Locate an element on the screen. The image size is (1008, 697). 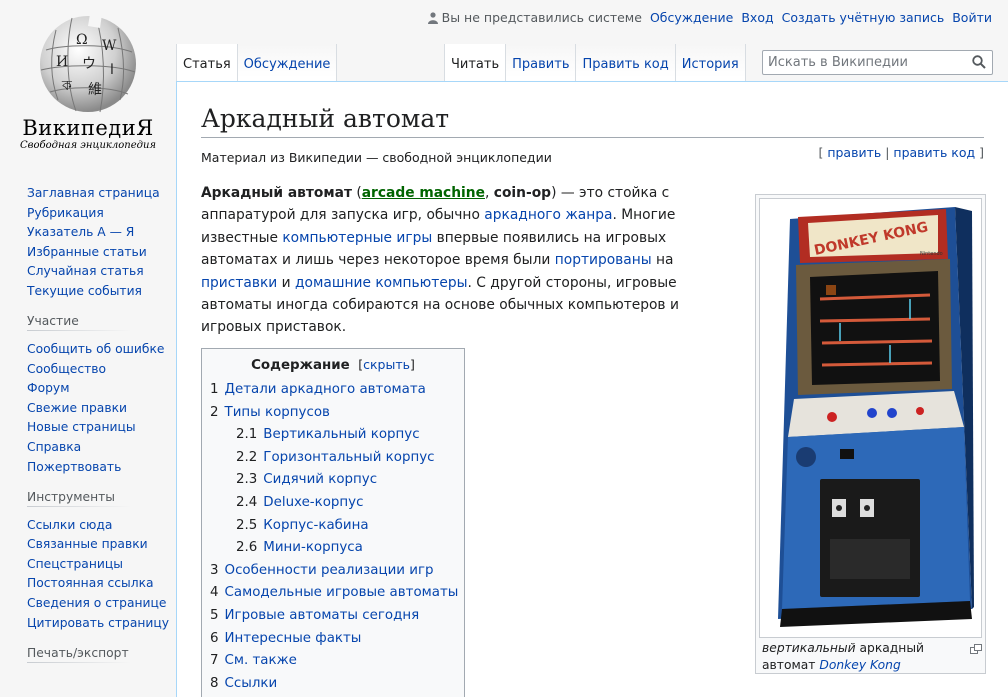
toc-link: Детали аркадного автомата is located at coordinates (325, 389).